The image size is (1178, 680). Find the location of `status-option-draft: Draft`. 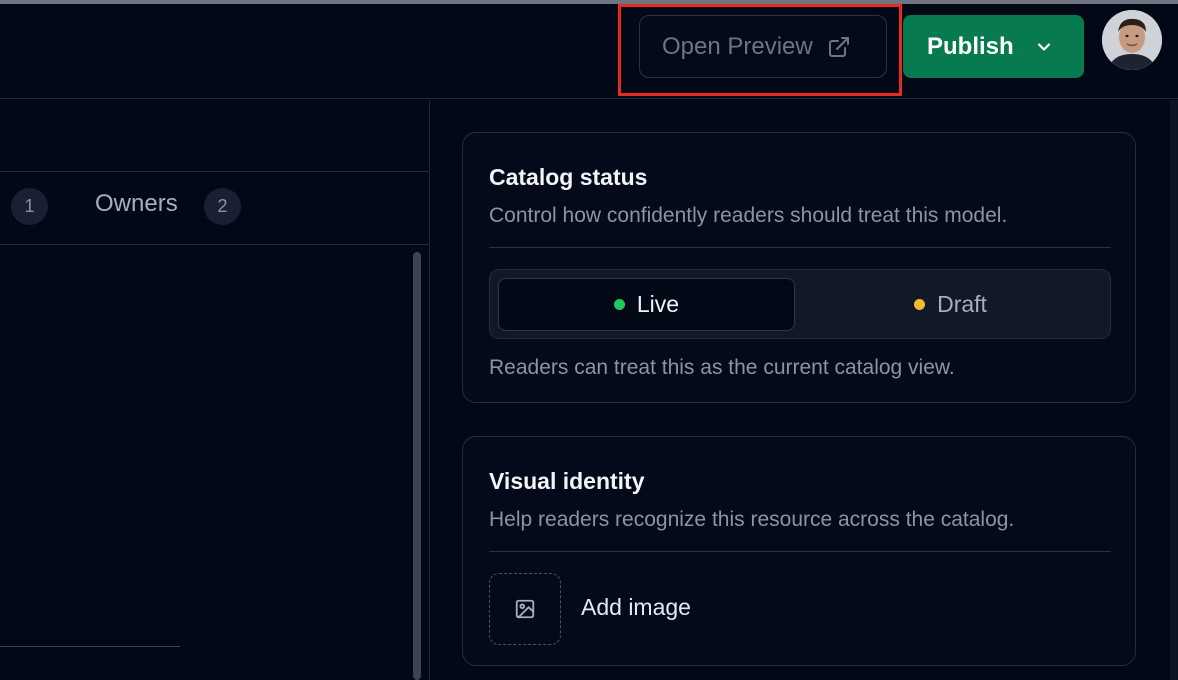

status-option-draft: Draft is located at coordinates (950, 304).